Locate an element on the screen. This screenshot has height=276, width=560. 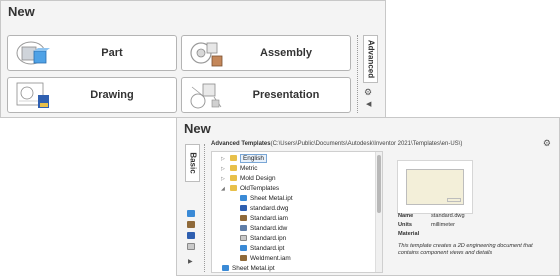
tree-scrollbar is located at coordinates (378, 212).